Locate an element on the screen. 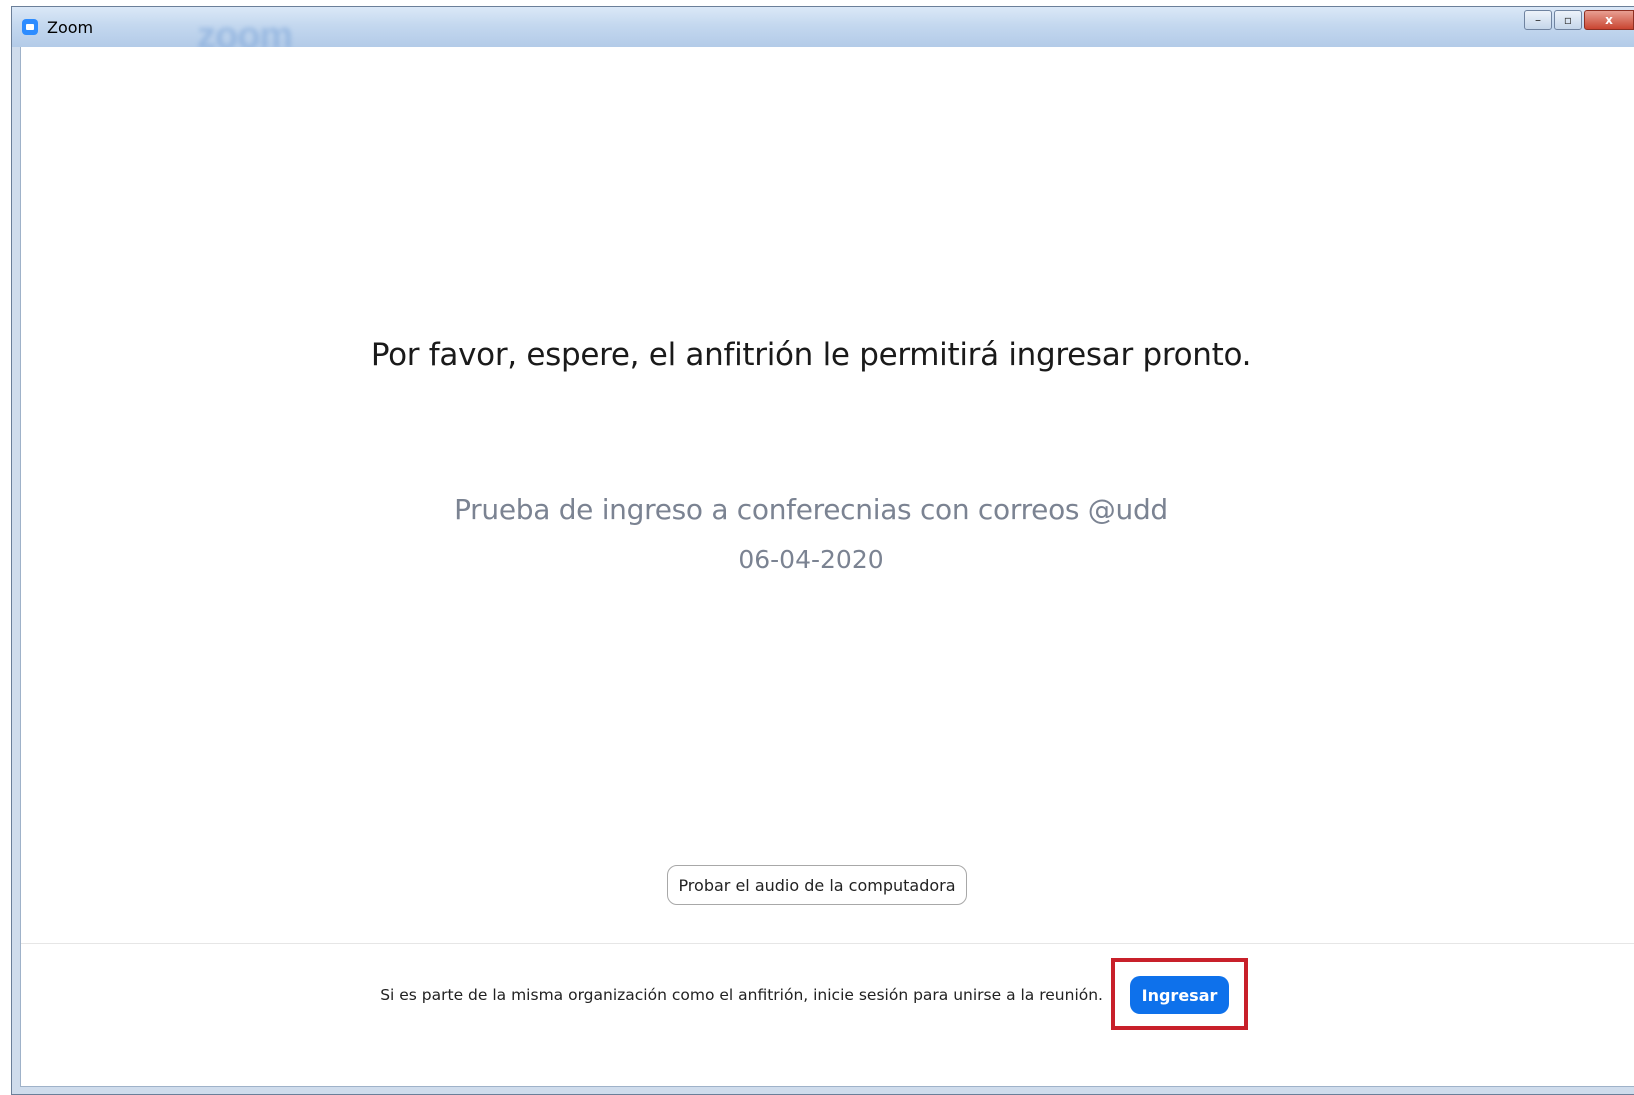  close-icon: x is located at coordinates (1609, 20).